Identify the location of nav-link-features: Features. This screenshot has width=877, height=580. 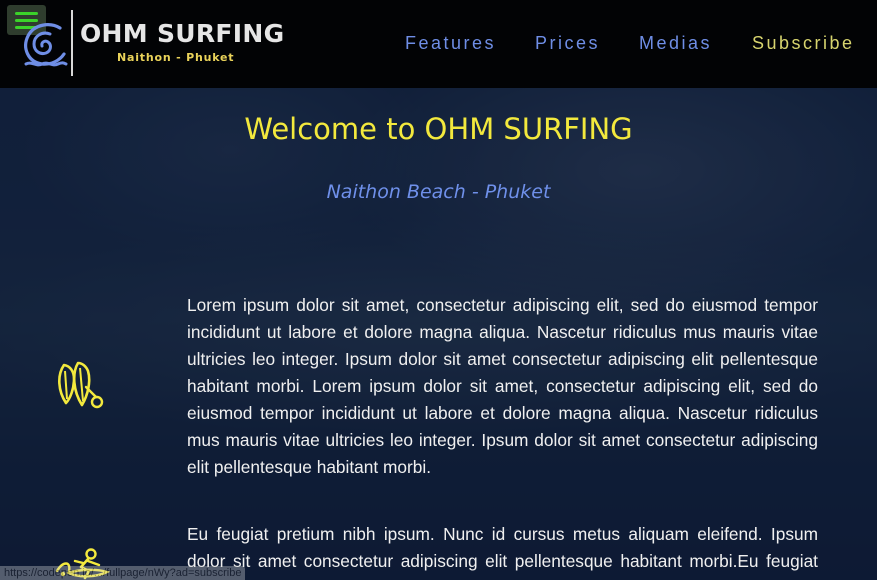
(450, 43).